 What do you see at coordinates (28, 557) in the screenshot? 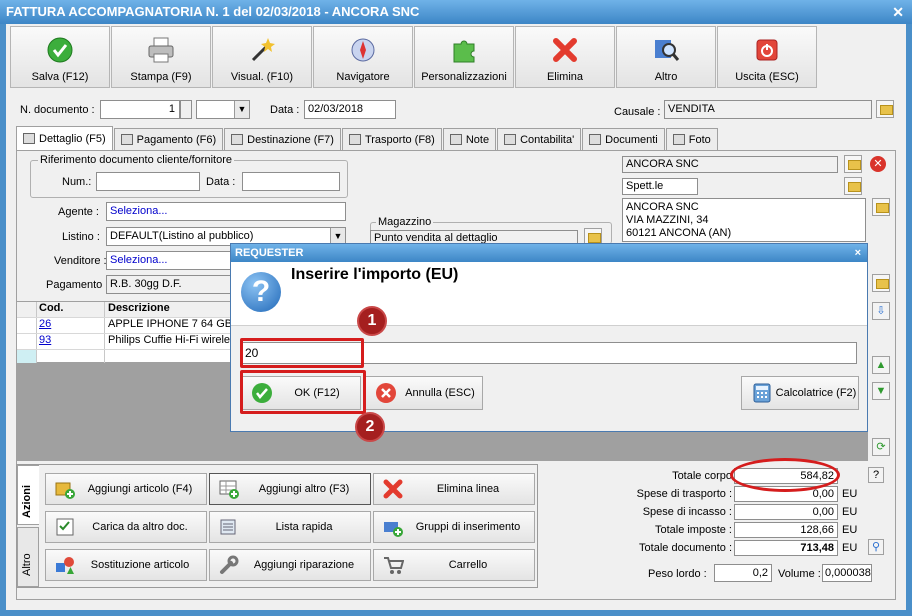
I see `vtab-altro: Altro` at bounding box center [28, 557].